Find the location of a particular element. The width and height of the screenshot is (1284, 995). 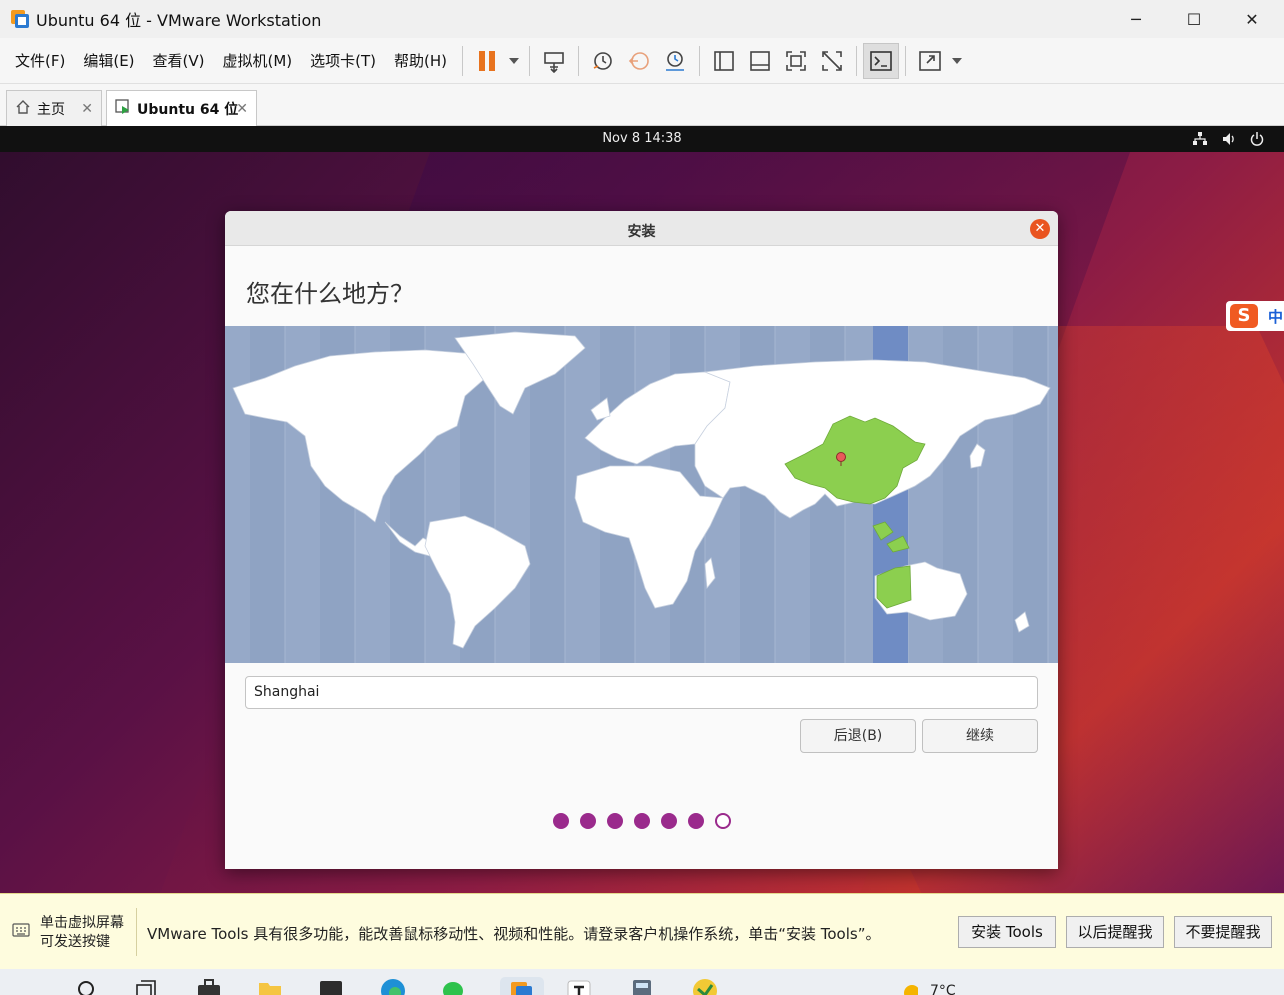

file-explorer-icon is located at coordinates (270, 986).